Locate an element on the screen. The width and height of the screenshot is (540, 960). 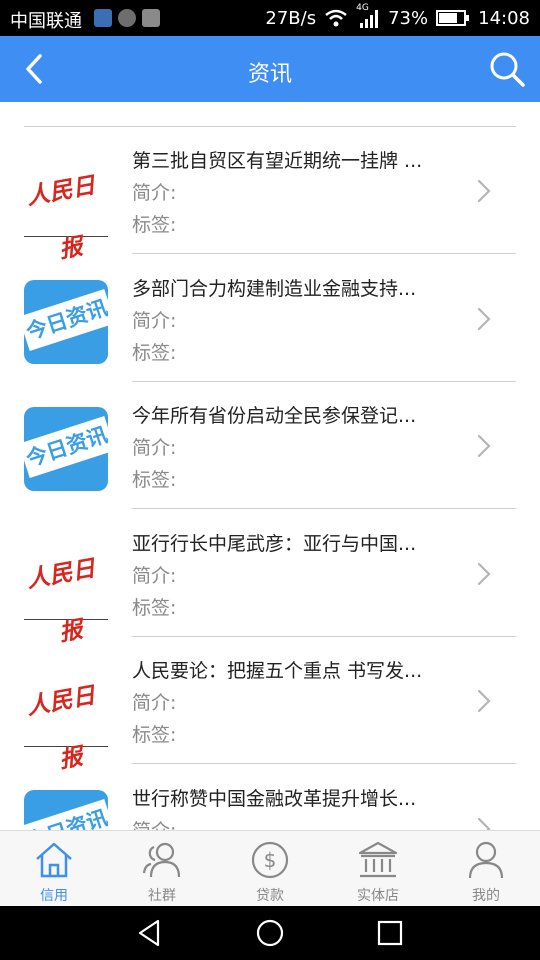
page-title: 资讯 is located at coordinates (269, 74).